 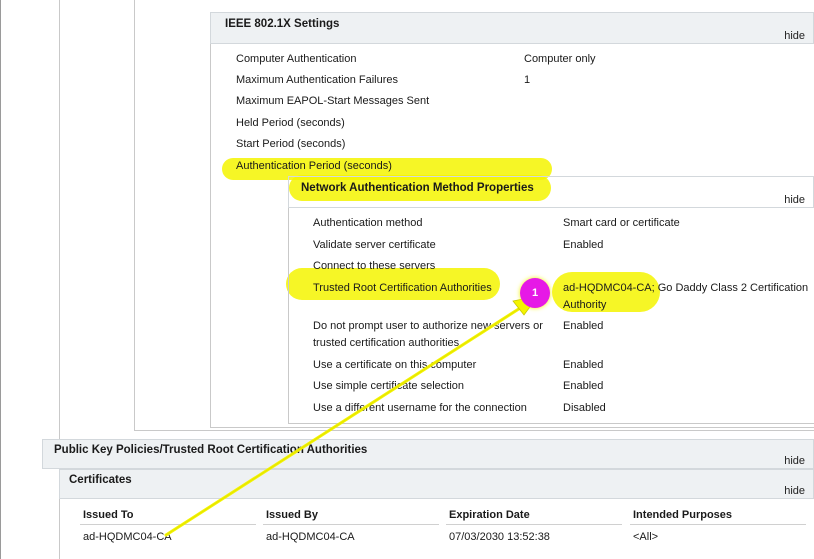 What do you see at coordinates (535, 293) in the screenshot?
I see `annotation-badge: 1` at bounding box center [535, 293].